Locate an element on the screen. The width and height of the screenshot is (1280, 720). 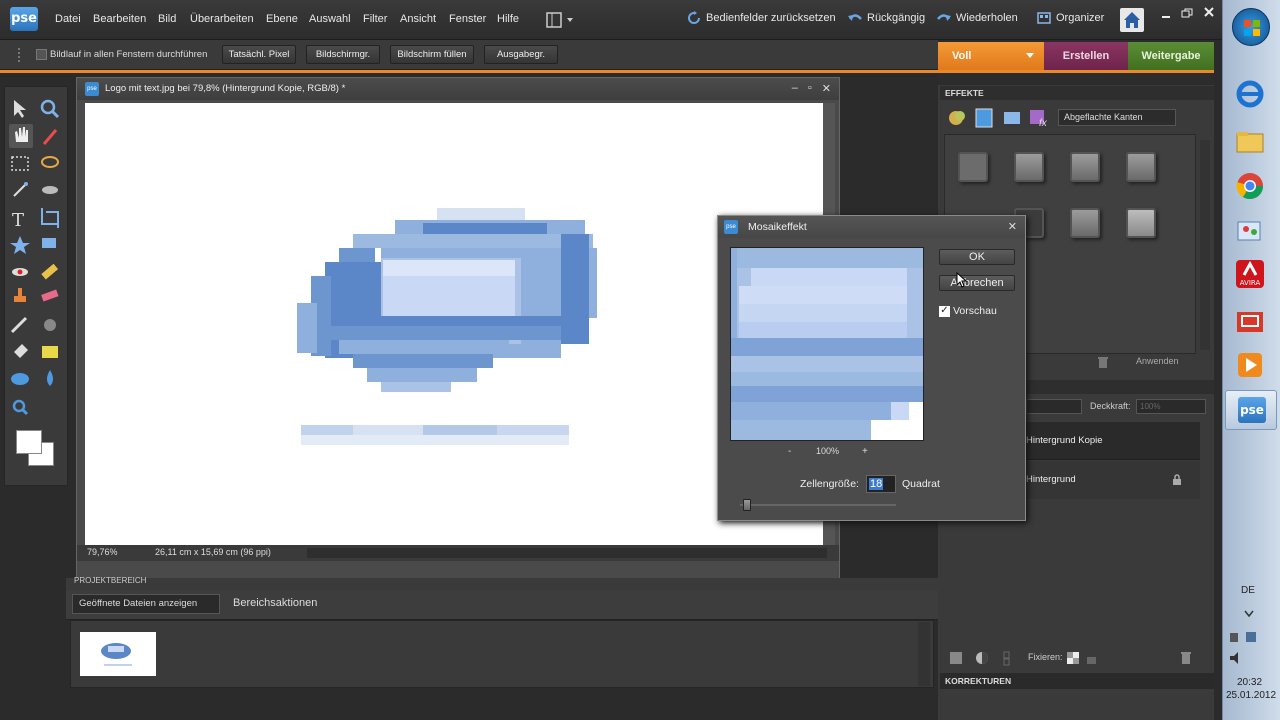
red-folder-icon is located at coordinates (1250, 320).